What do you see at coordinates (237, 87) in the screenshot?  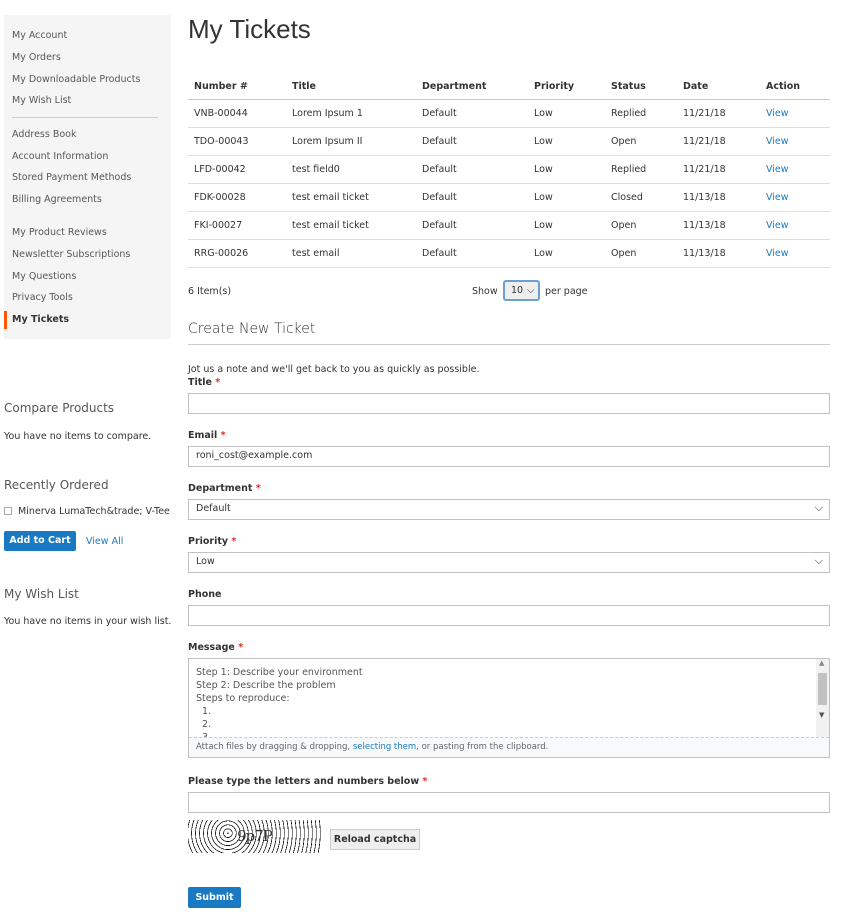 I see `column-header: Number #` at bounding box center [237, 87].